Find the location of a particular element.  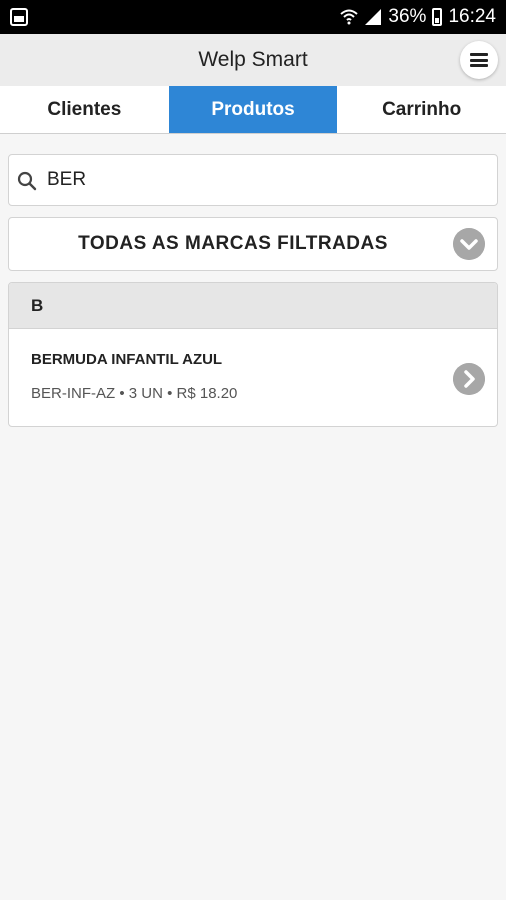

clock: 16:24 is located at coordinates (472, 16).